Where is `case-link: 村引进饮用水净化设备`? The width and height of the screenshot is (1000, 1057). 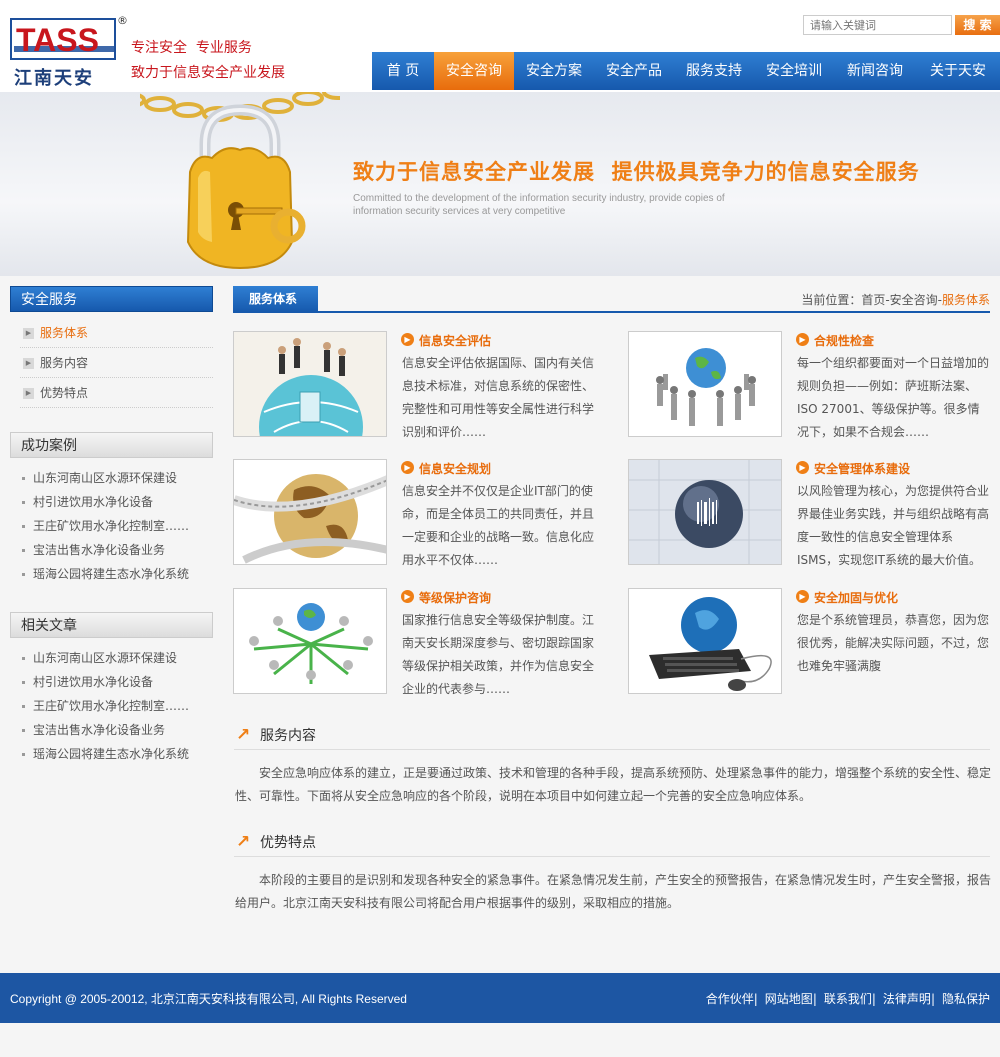
case-link: 村引进饮用水净化设备 is located at coordinates (87, 502).